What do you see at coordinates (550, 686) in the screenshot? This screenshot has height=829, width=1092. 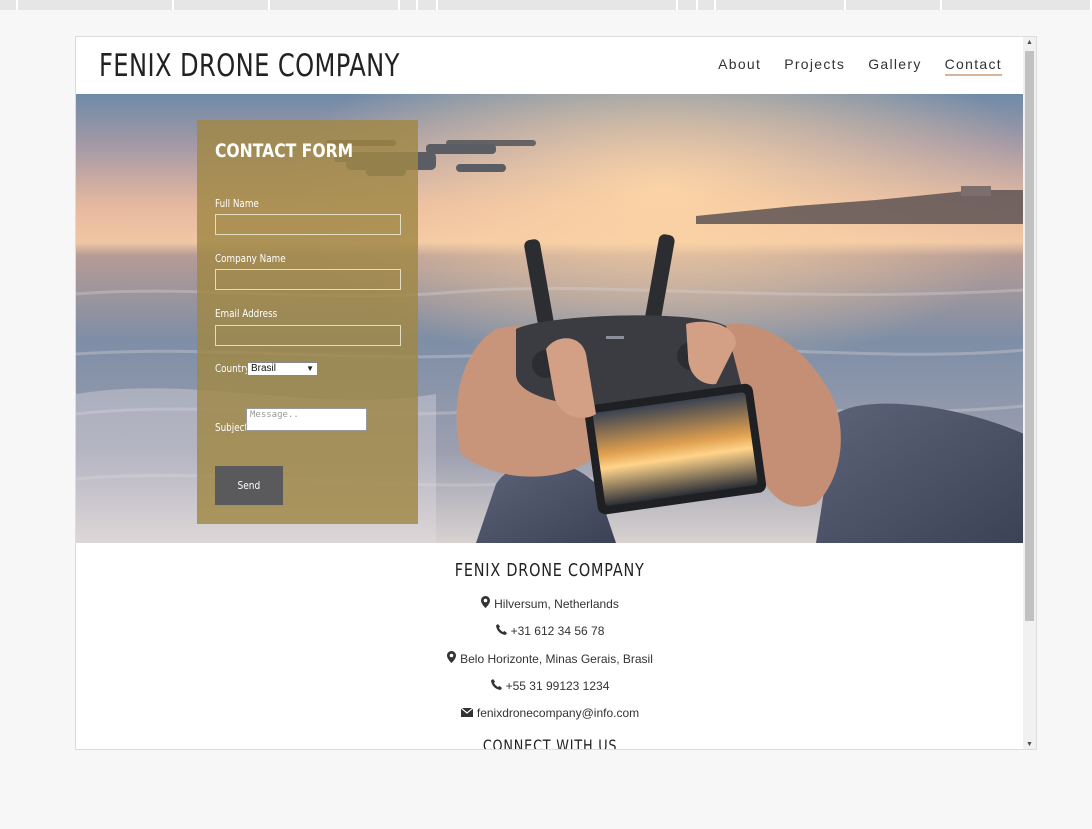 I see `footer-phone-brasil: +55 31 99123 1234` at bounding box center [550, 686].